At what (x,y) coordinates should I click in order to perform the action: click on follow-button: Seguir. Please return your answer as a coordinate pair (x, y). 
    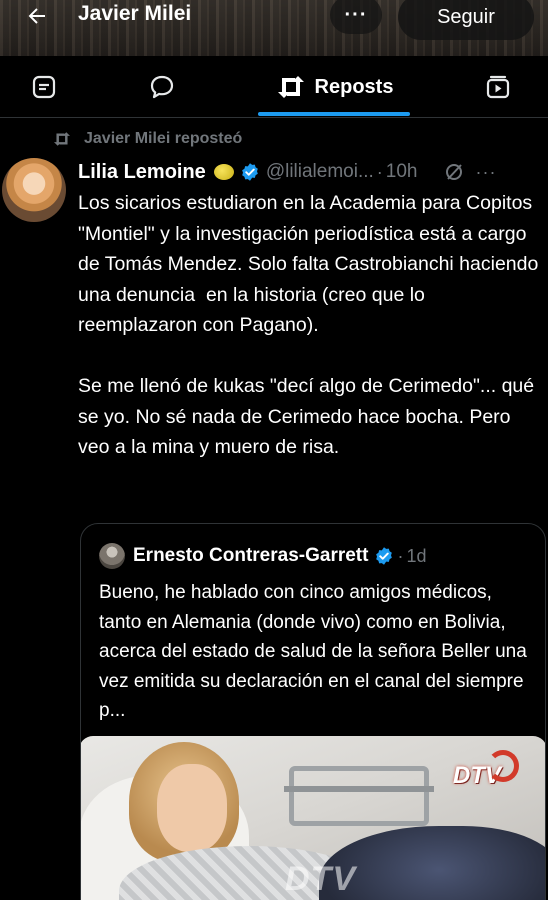
    Looking at the image, I should click on (466, 20).